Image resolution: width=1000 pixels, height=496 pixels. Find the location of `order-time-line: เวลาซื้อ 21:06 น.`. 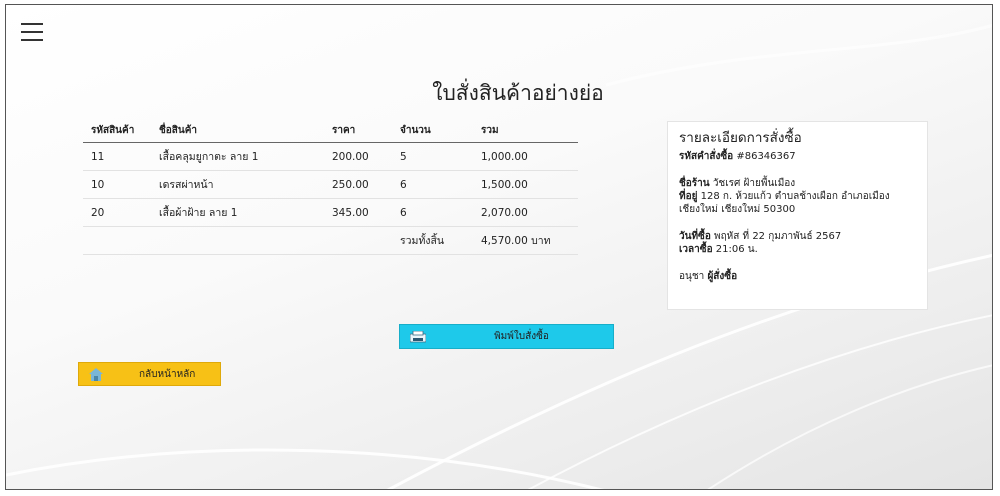

order-time-line: เวลาซื้อ 21:06 น. is located at coordinates (797, 249).